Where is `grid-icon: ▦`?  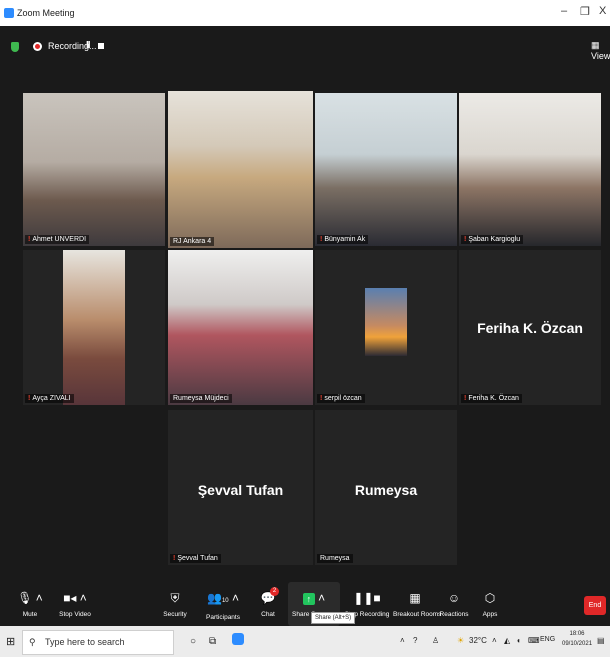
grid-icon: ▦ is located at coordinates (595, 45).